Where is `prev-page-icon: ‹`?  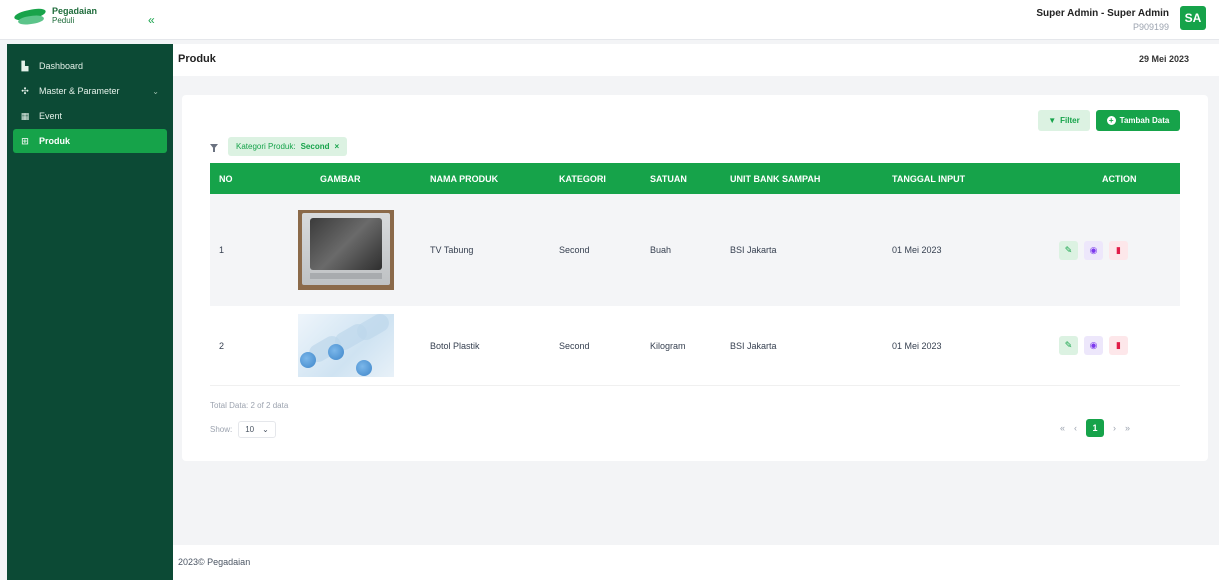
prev-page-icon: ‹ is located at coordinates (1075, 428).